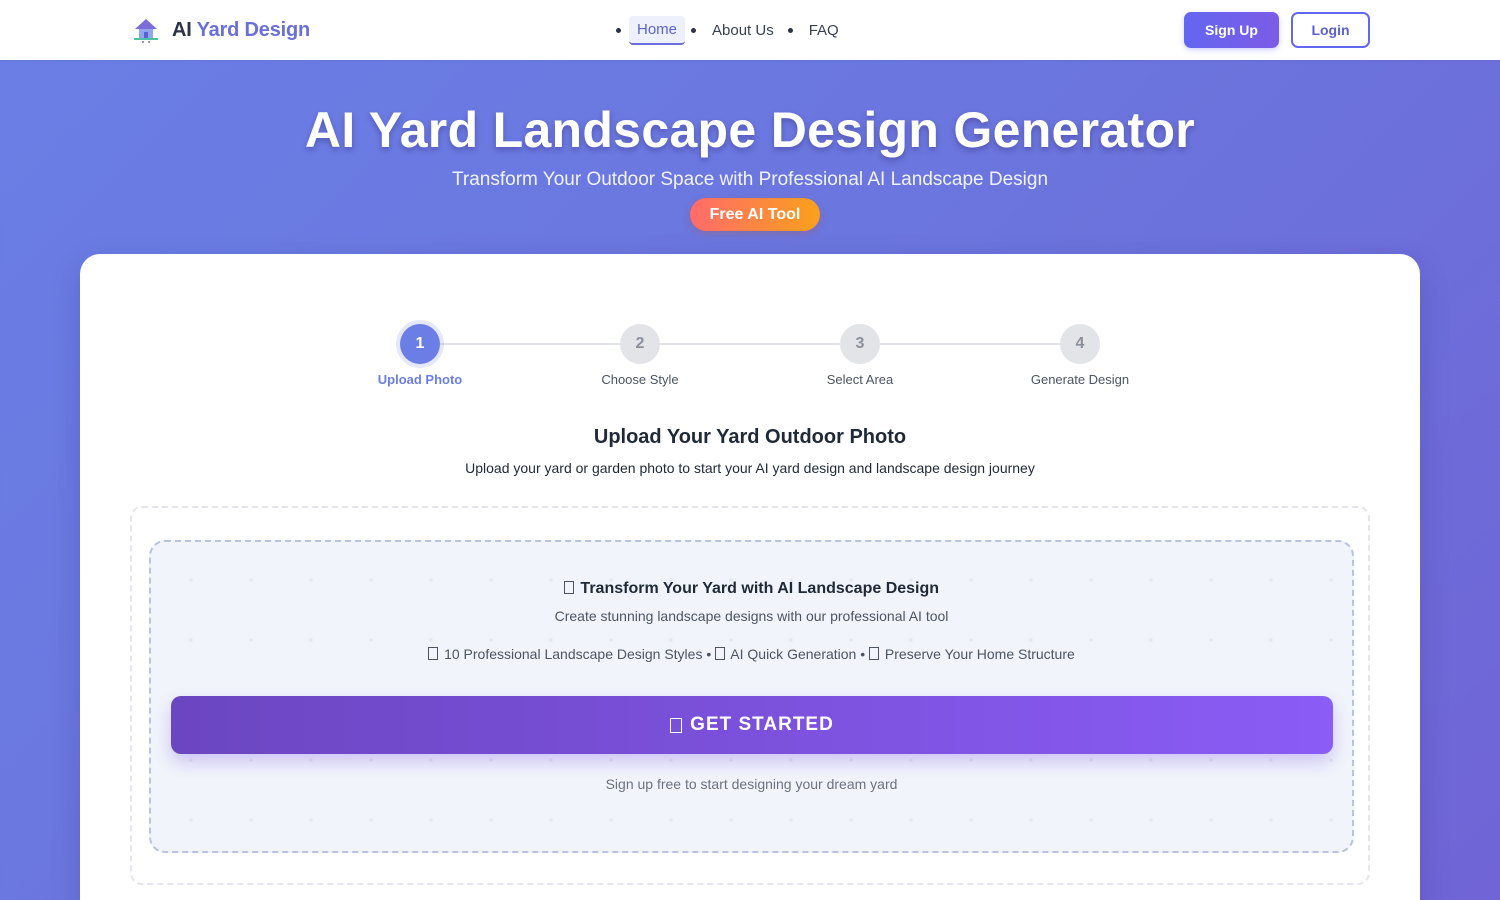  What do you see at coordinates (762, 724) in the screenshot?
I see `get-started-label: GET STARTED` at bounding box center [762, 724].